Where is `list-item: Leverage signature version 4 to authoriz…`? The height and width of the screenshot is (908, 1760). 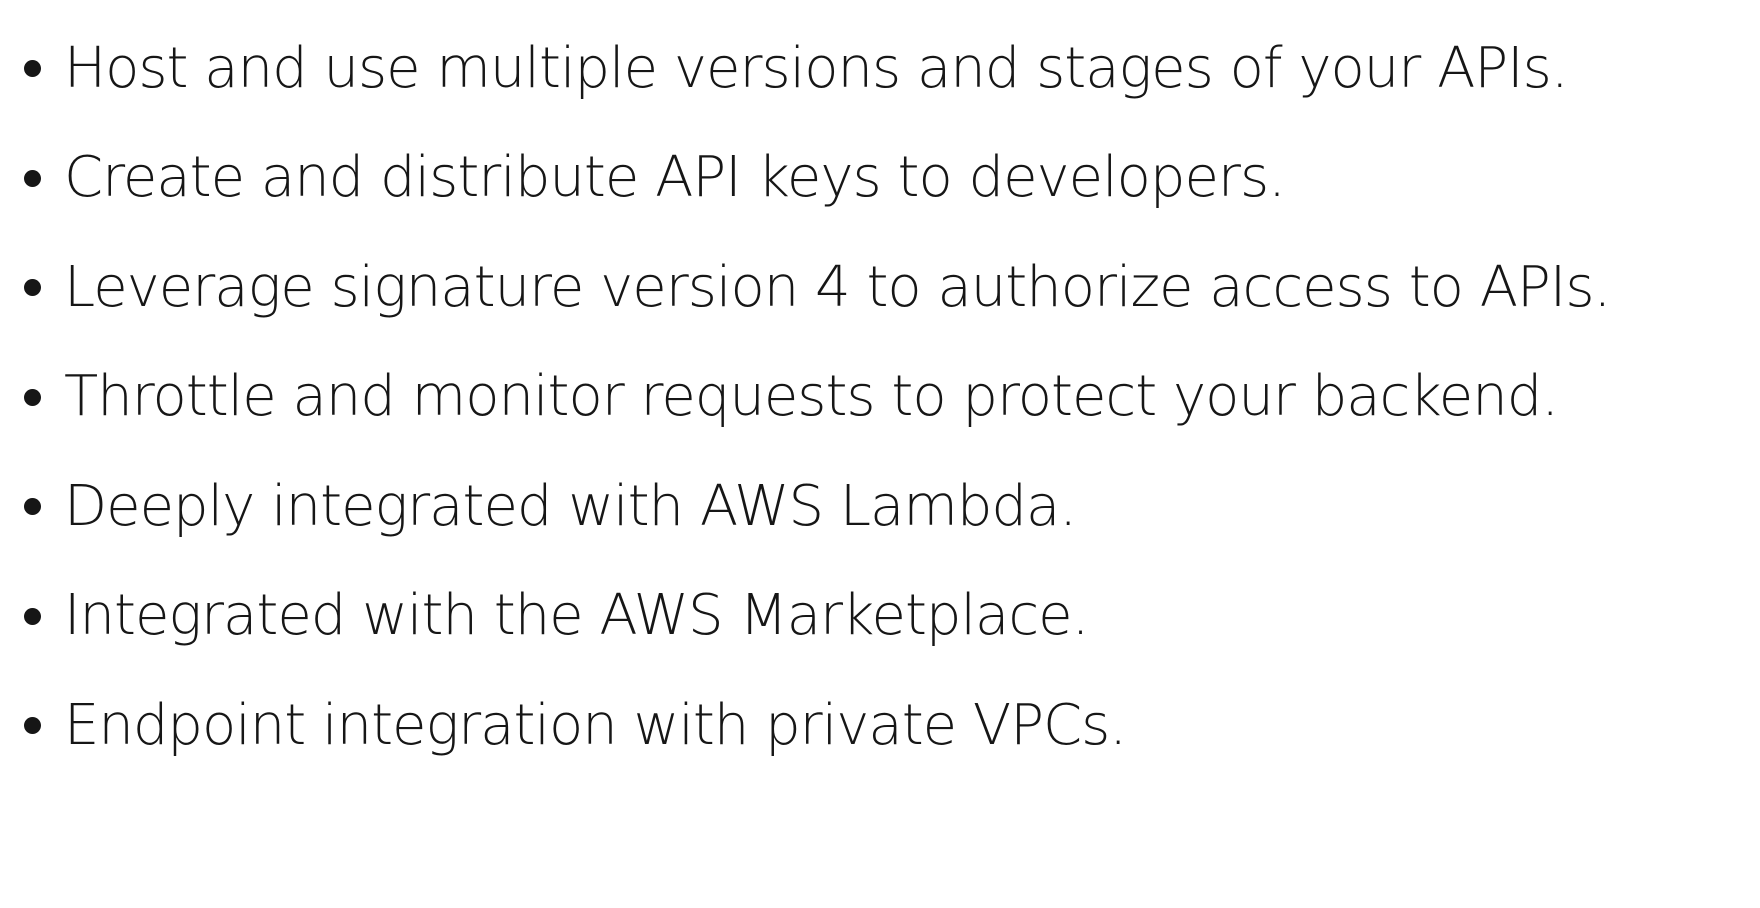
list-item: Leverage signature version 4 to authoriz… is located at coordinates (880, 288).